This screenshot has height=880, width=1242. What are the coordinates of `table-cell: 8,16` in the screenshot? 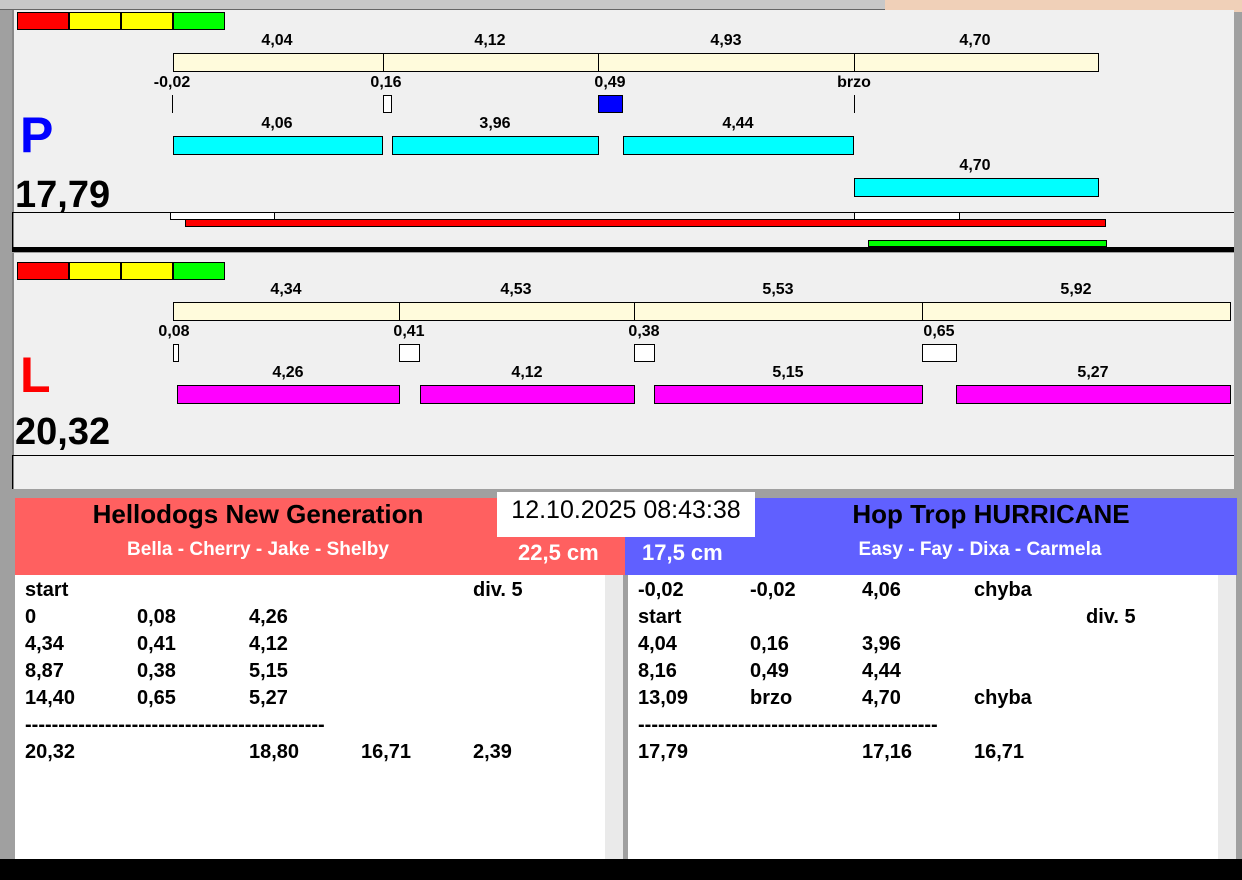 It's located at (657, 671).